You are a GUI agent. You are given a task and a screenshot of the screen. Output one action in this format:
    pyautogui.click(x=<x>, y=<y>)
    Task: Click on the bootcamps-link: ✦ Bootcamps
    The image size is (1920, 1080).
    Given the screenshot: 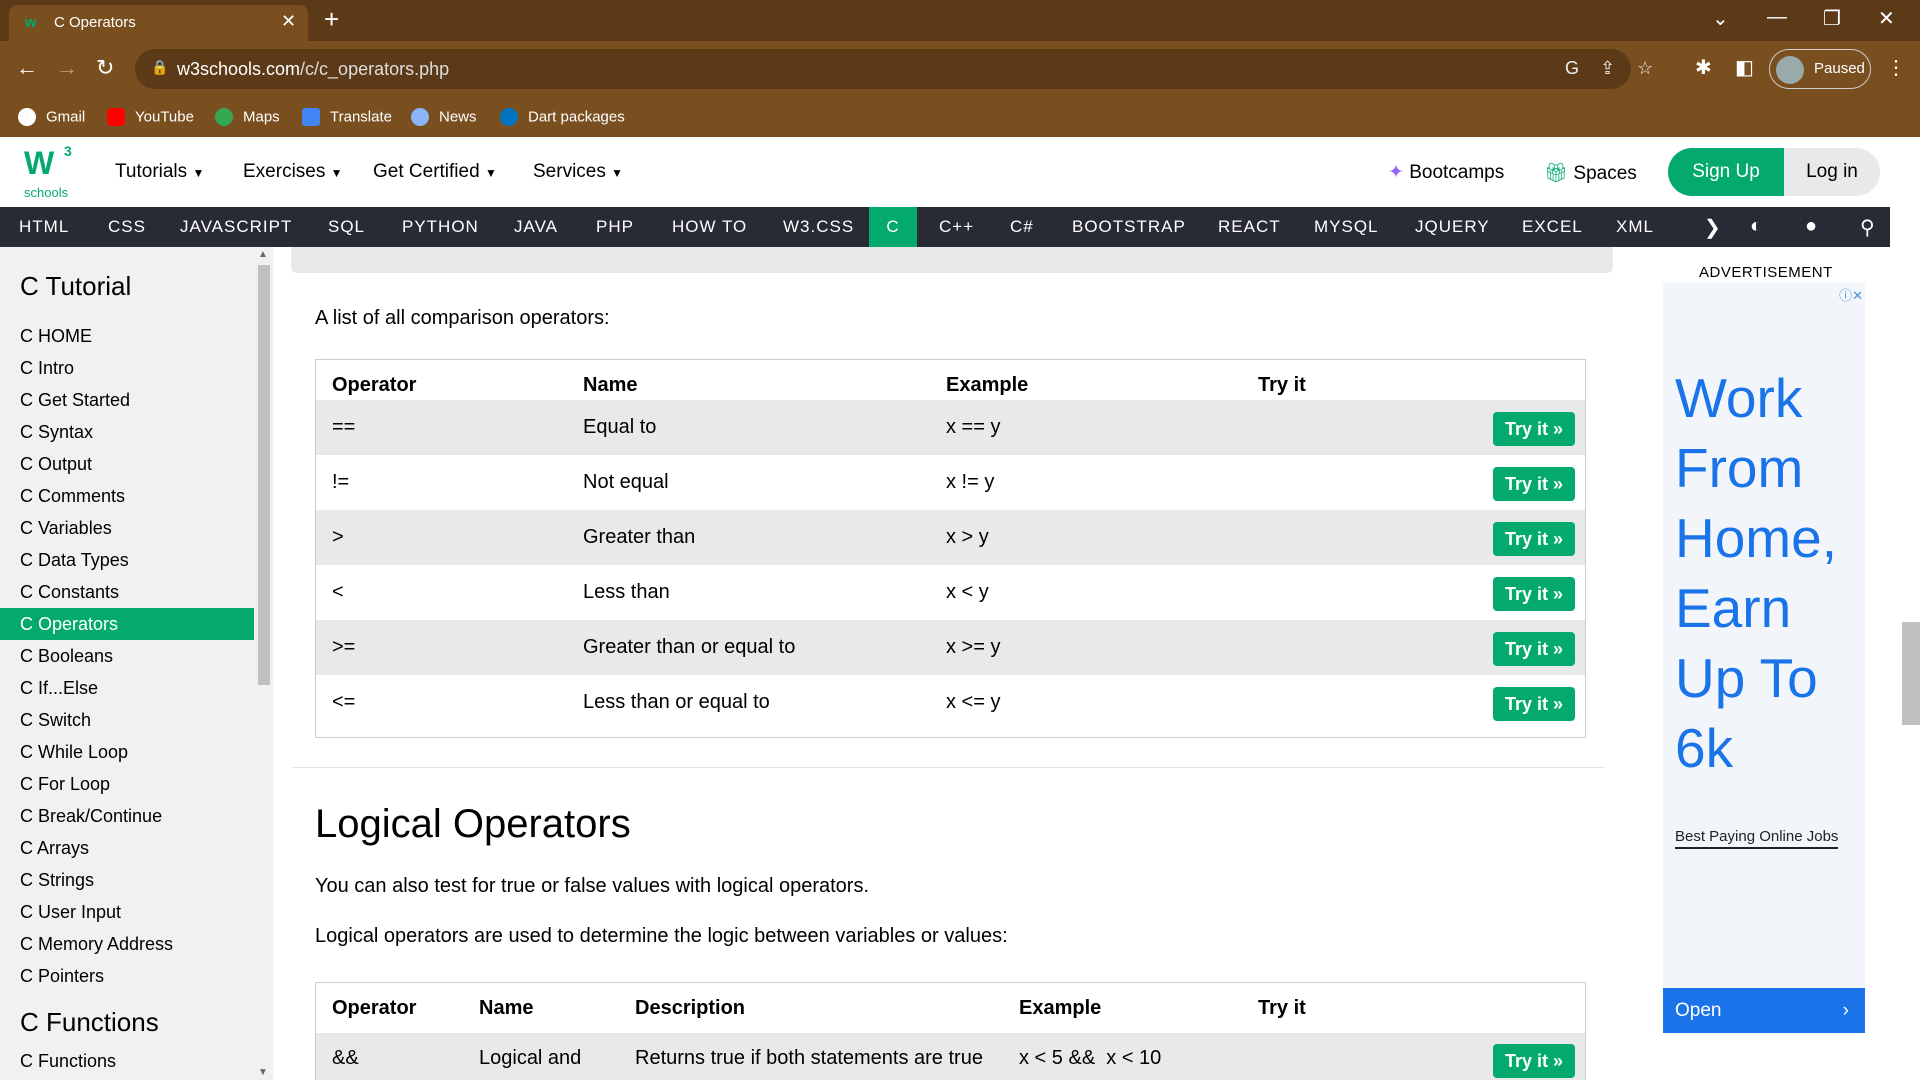 What is the action you would take?
    pyautogui.click(x=1446, y=172)
    